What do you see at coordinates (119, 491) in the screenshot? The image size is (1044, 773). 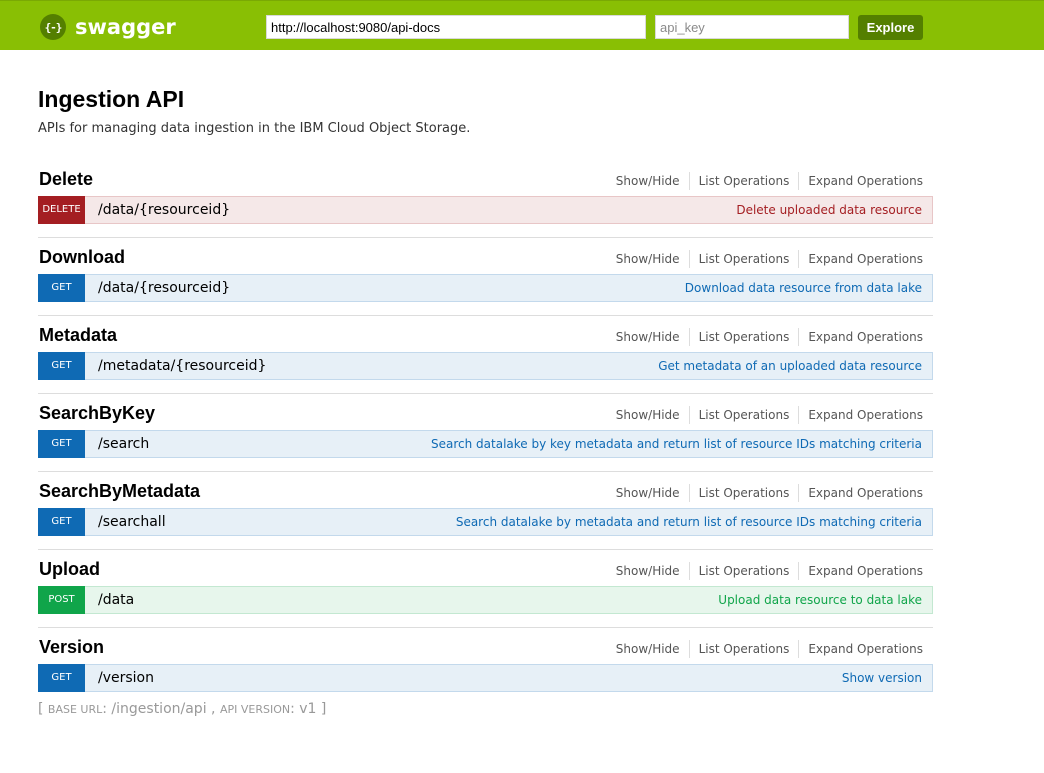 I see `resource-name: SearchByMetadata` at bounding box center [119, 491].